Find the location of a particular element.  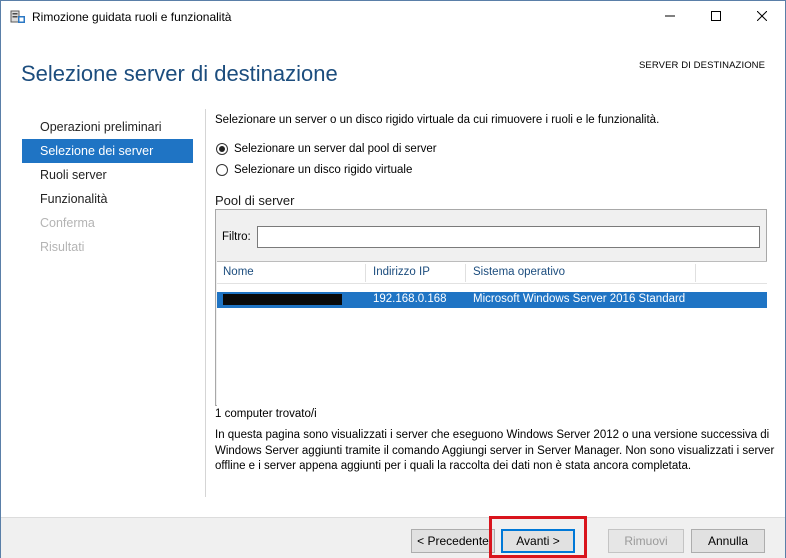

column-header-name: Nome is located at coordinates (235, 273).